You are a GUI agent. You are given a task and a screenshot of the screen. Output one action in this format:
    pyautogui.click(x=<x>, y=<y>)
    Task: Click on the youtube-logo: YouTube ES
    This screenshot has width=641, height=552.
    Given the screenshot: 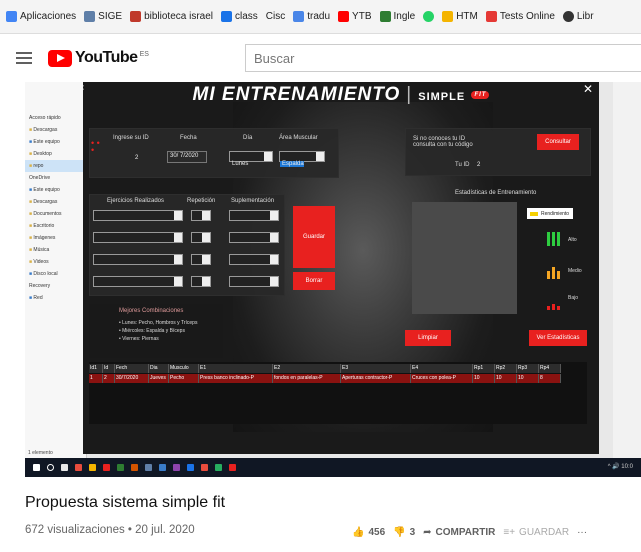 What is the action you would take?
    pyautogui.click(x=98, y=58)
    